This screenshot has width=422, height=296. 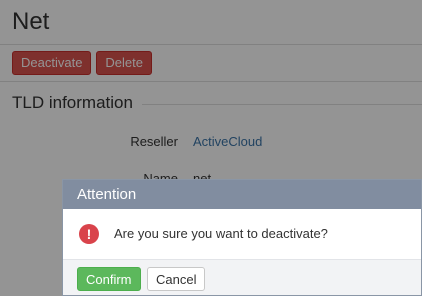 What do you see at coordinates (242, 194) in the screenshot?
I see `dialog-title: Attention` at bounding box center [242, 194].